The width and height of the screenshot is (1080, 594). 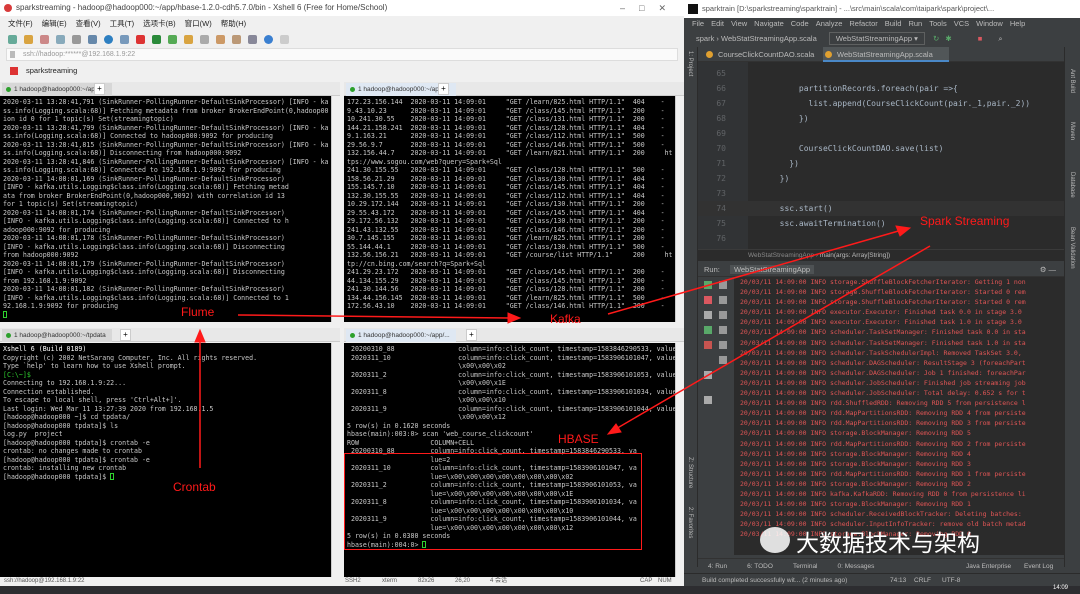 I want to click on watermark: 大数据技术与架构, so click(x=888, y=543).